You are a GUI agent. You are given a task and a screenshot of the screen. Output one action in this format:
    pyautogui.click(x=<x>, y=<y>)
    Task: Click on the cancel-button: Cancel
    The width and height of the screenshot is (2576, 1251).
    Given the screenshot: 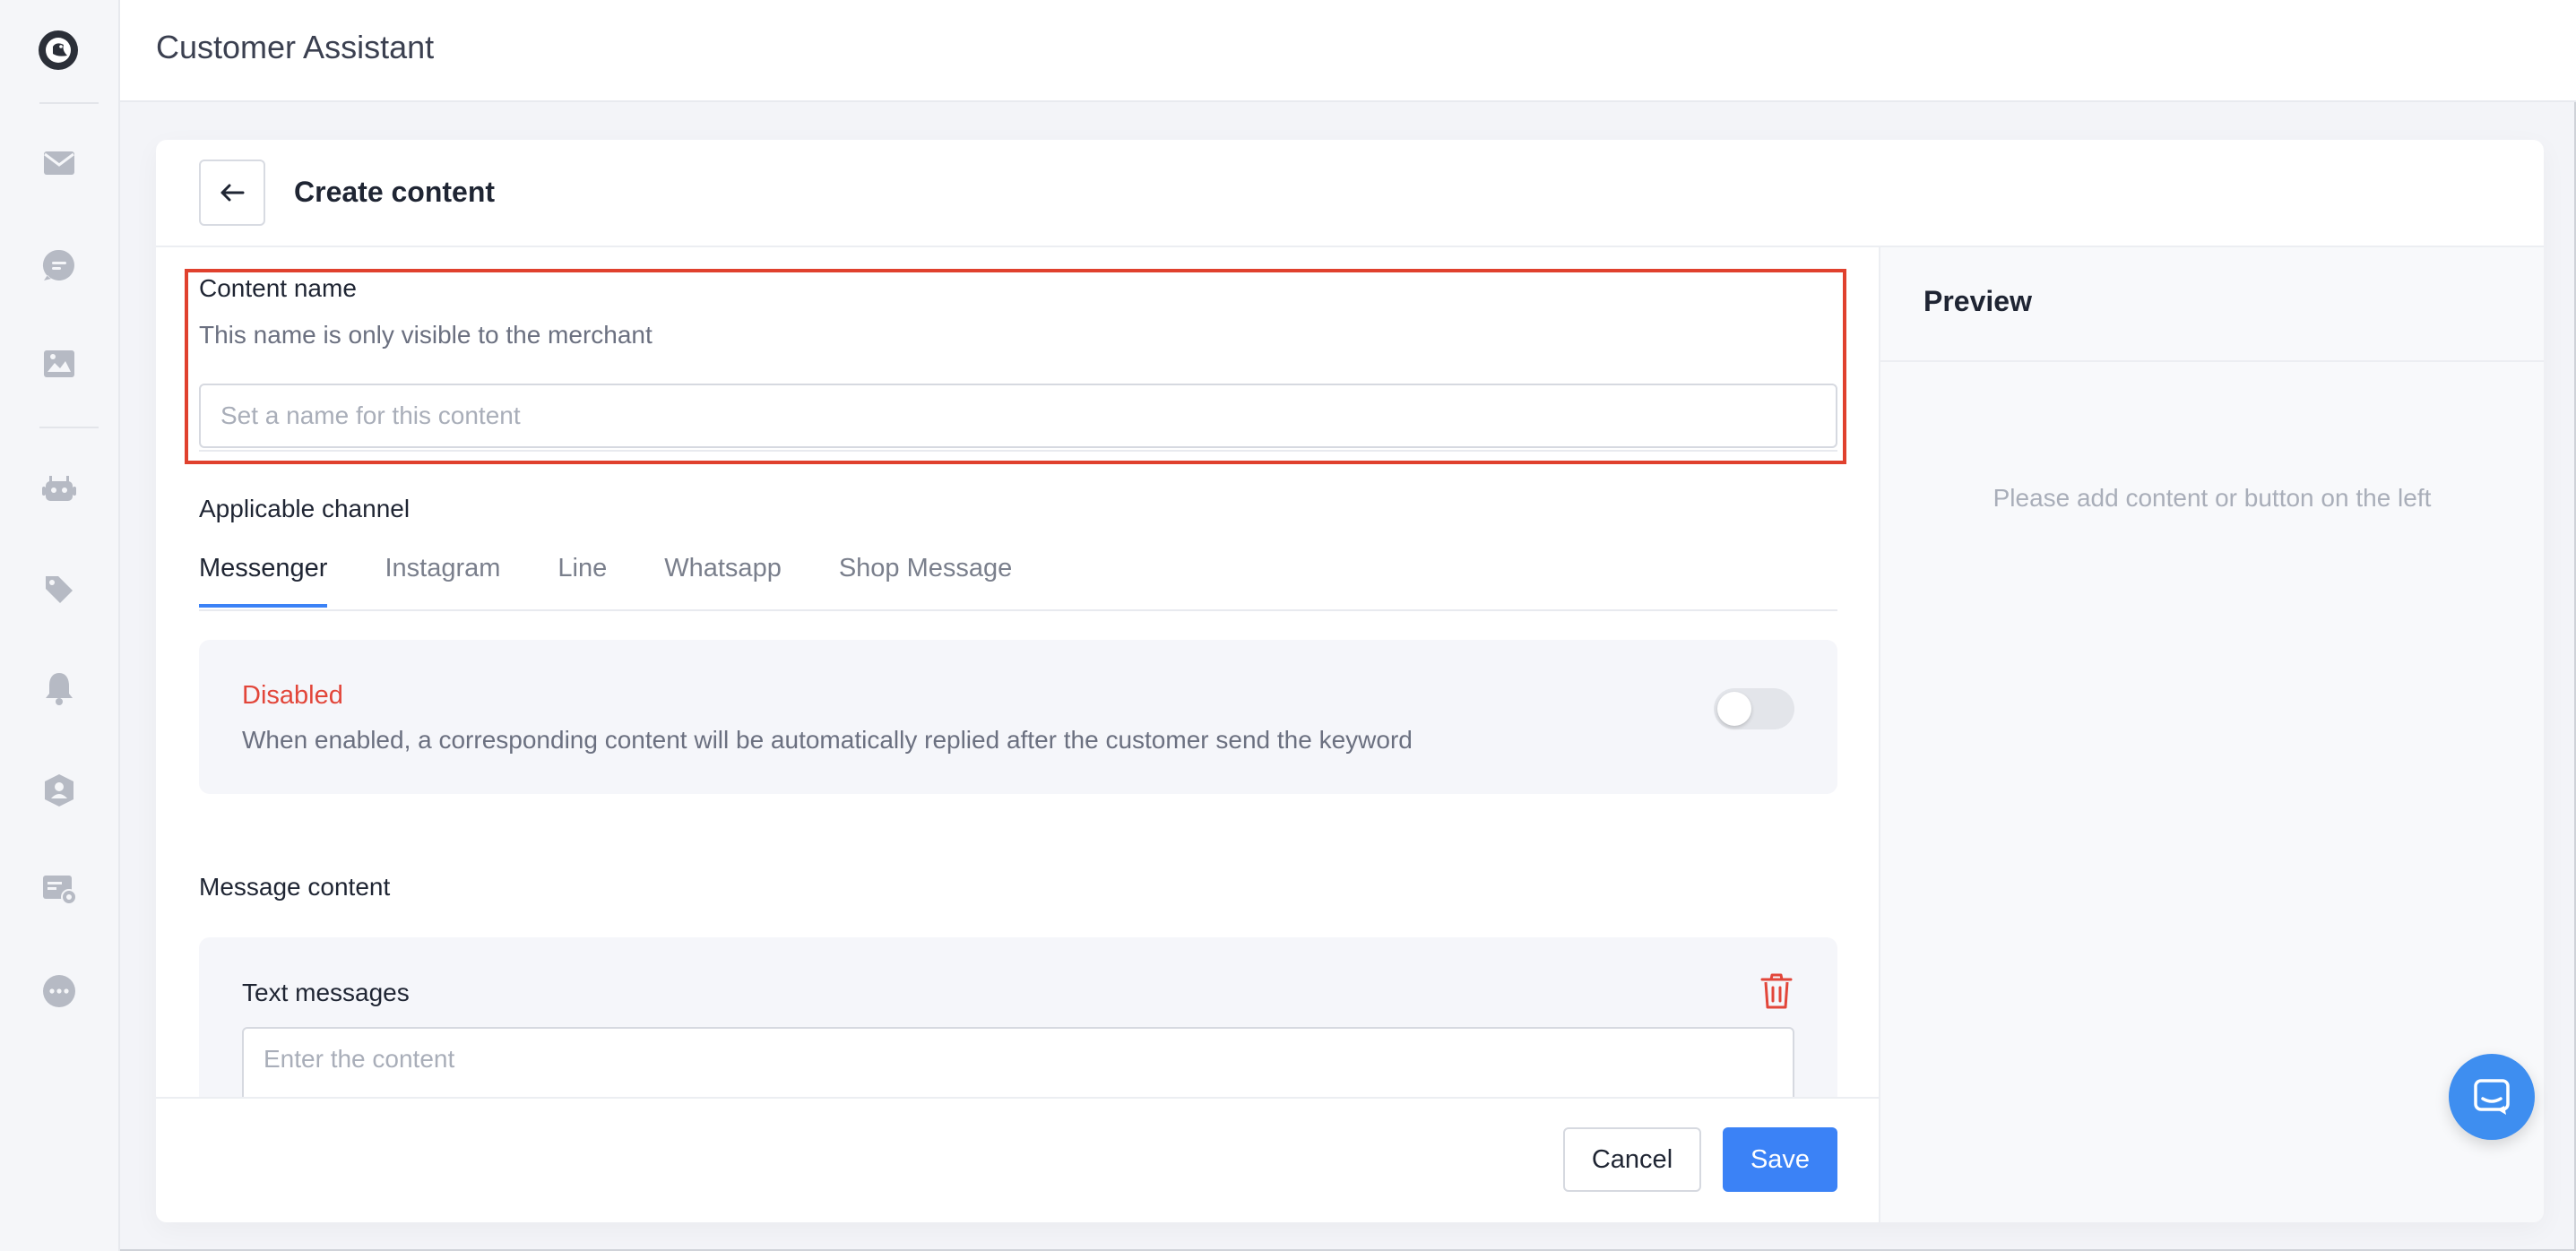 What is the action you would take?
    pyautogui.click(x=1632, y=1160)
    